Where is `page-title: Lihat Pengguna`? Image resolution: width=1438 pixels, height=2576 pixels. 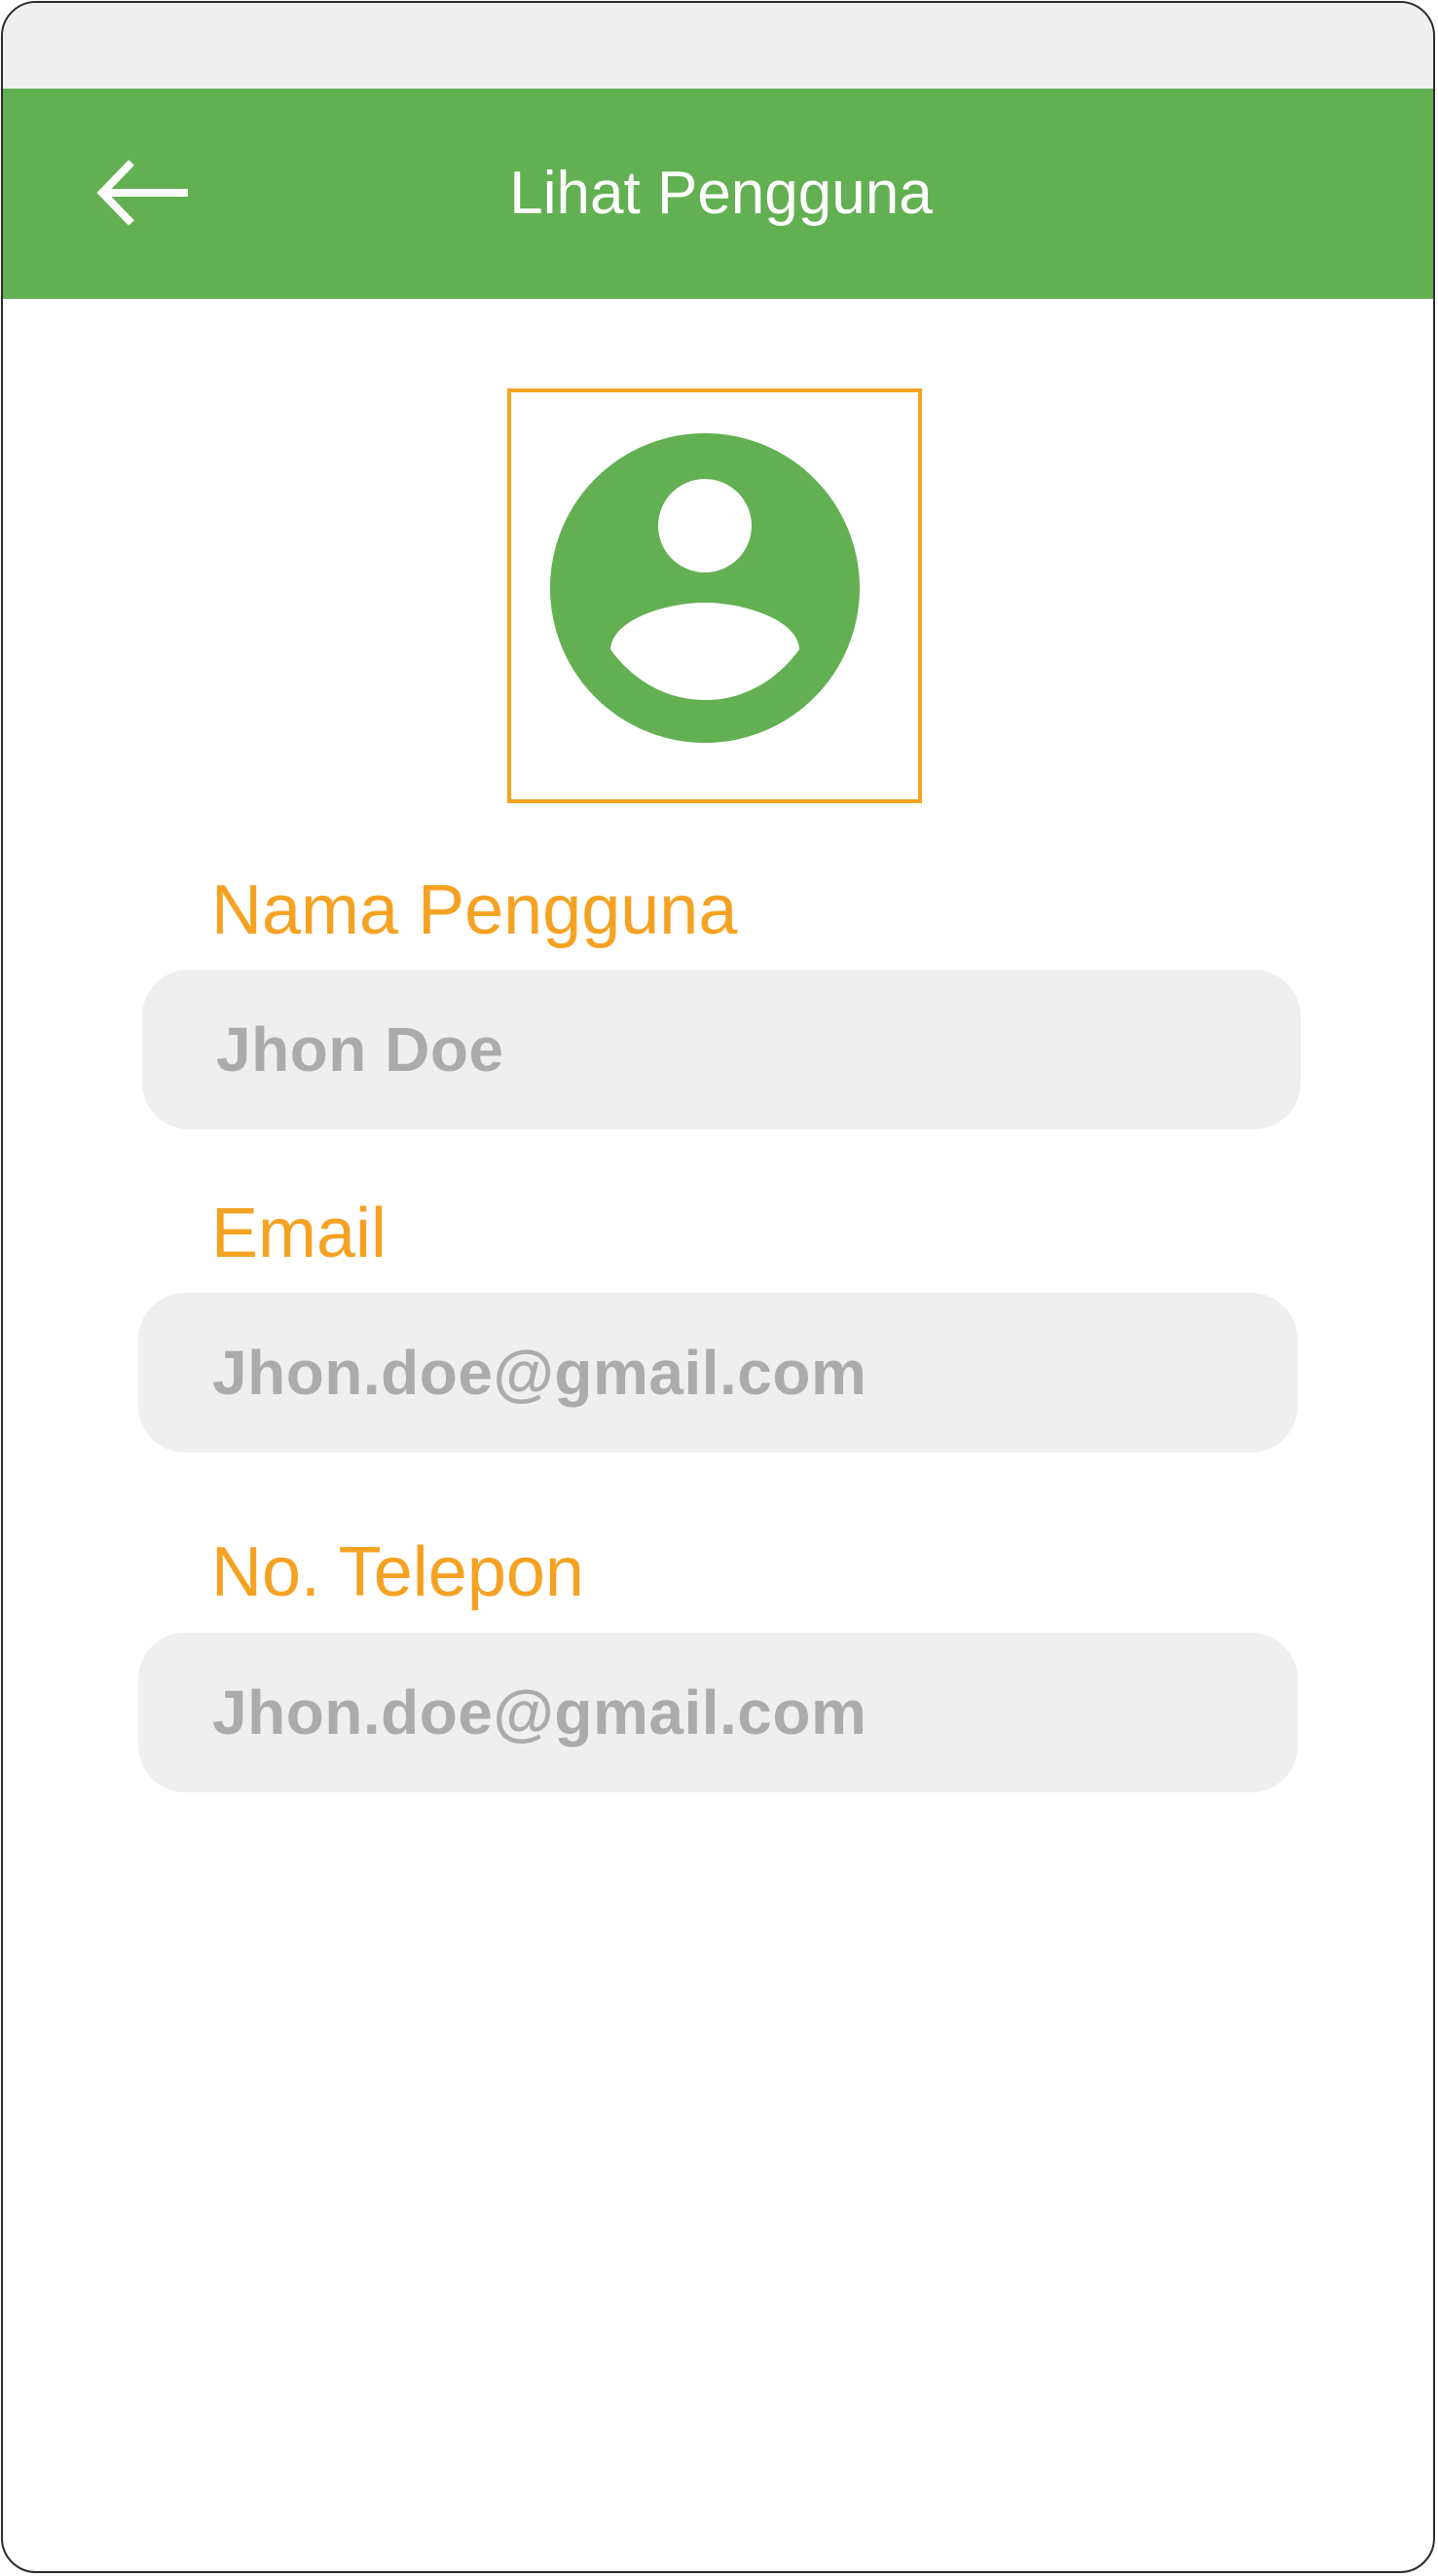
page-title: Lihat Pengguna is located at coordinates (718, 194).